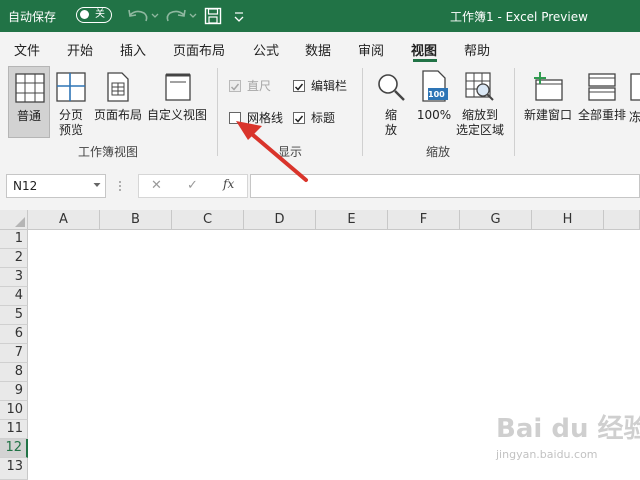 The image size is (640, 480). I want to click on watermark-logo: Bai du 经验, so click(568, 429).